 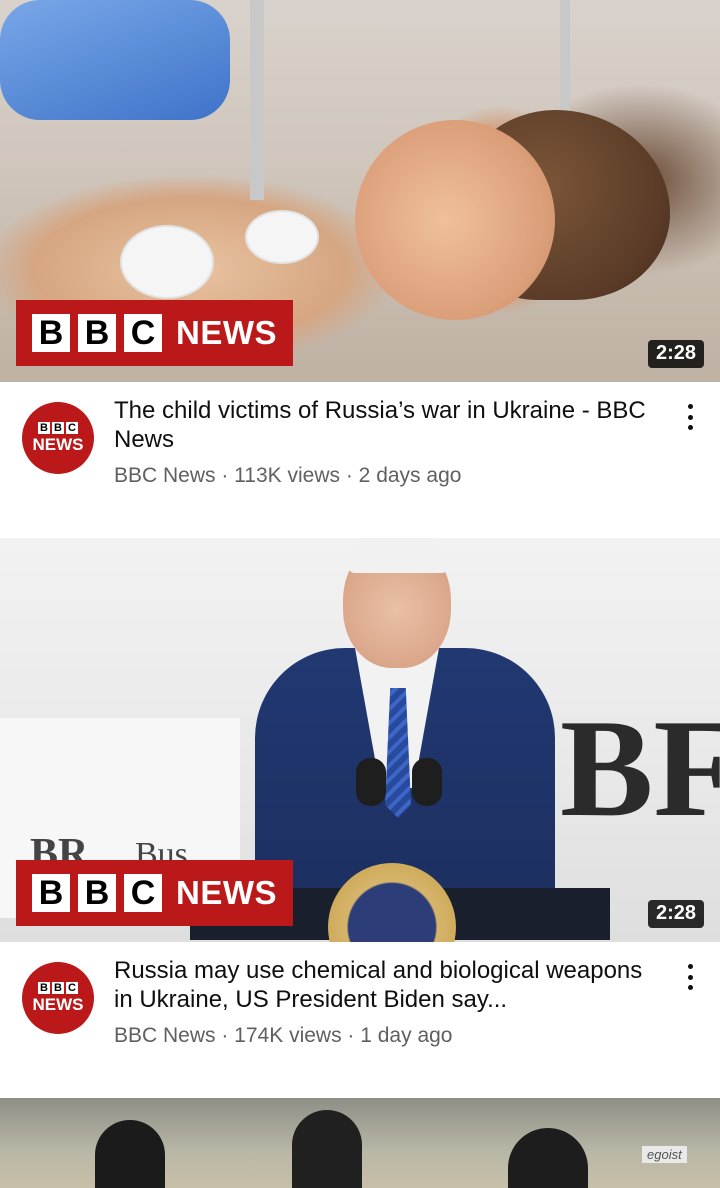 I want to click on video-thumbnail: egoist, so click(x=360, y=1143).